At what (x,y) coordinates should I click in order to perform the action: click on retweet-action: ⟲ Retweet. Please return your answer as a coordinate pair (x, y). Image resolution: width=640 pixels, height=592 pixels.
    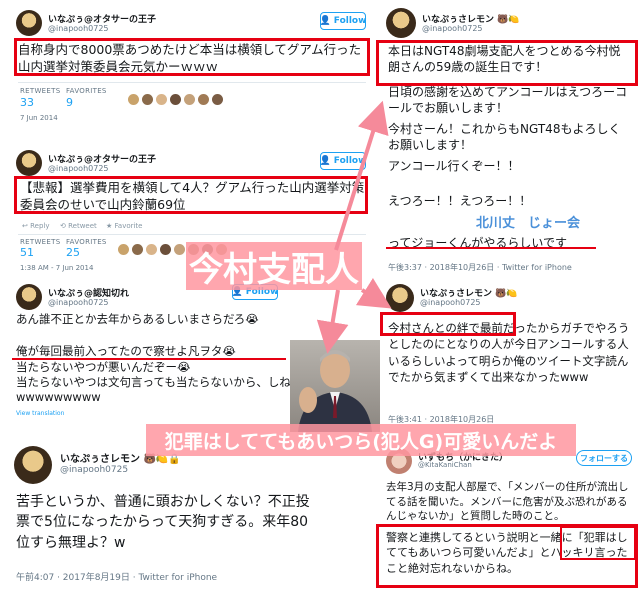
    Looking at the image, I should click on (78, 226).